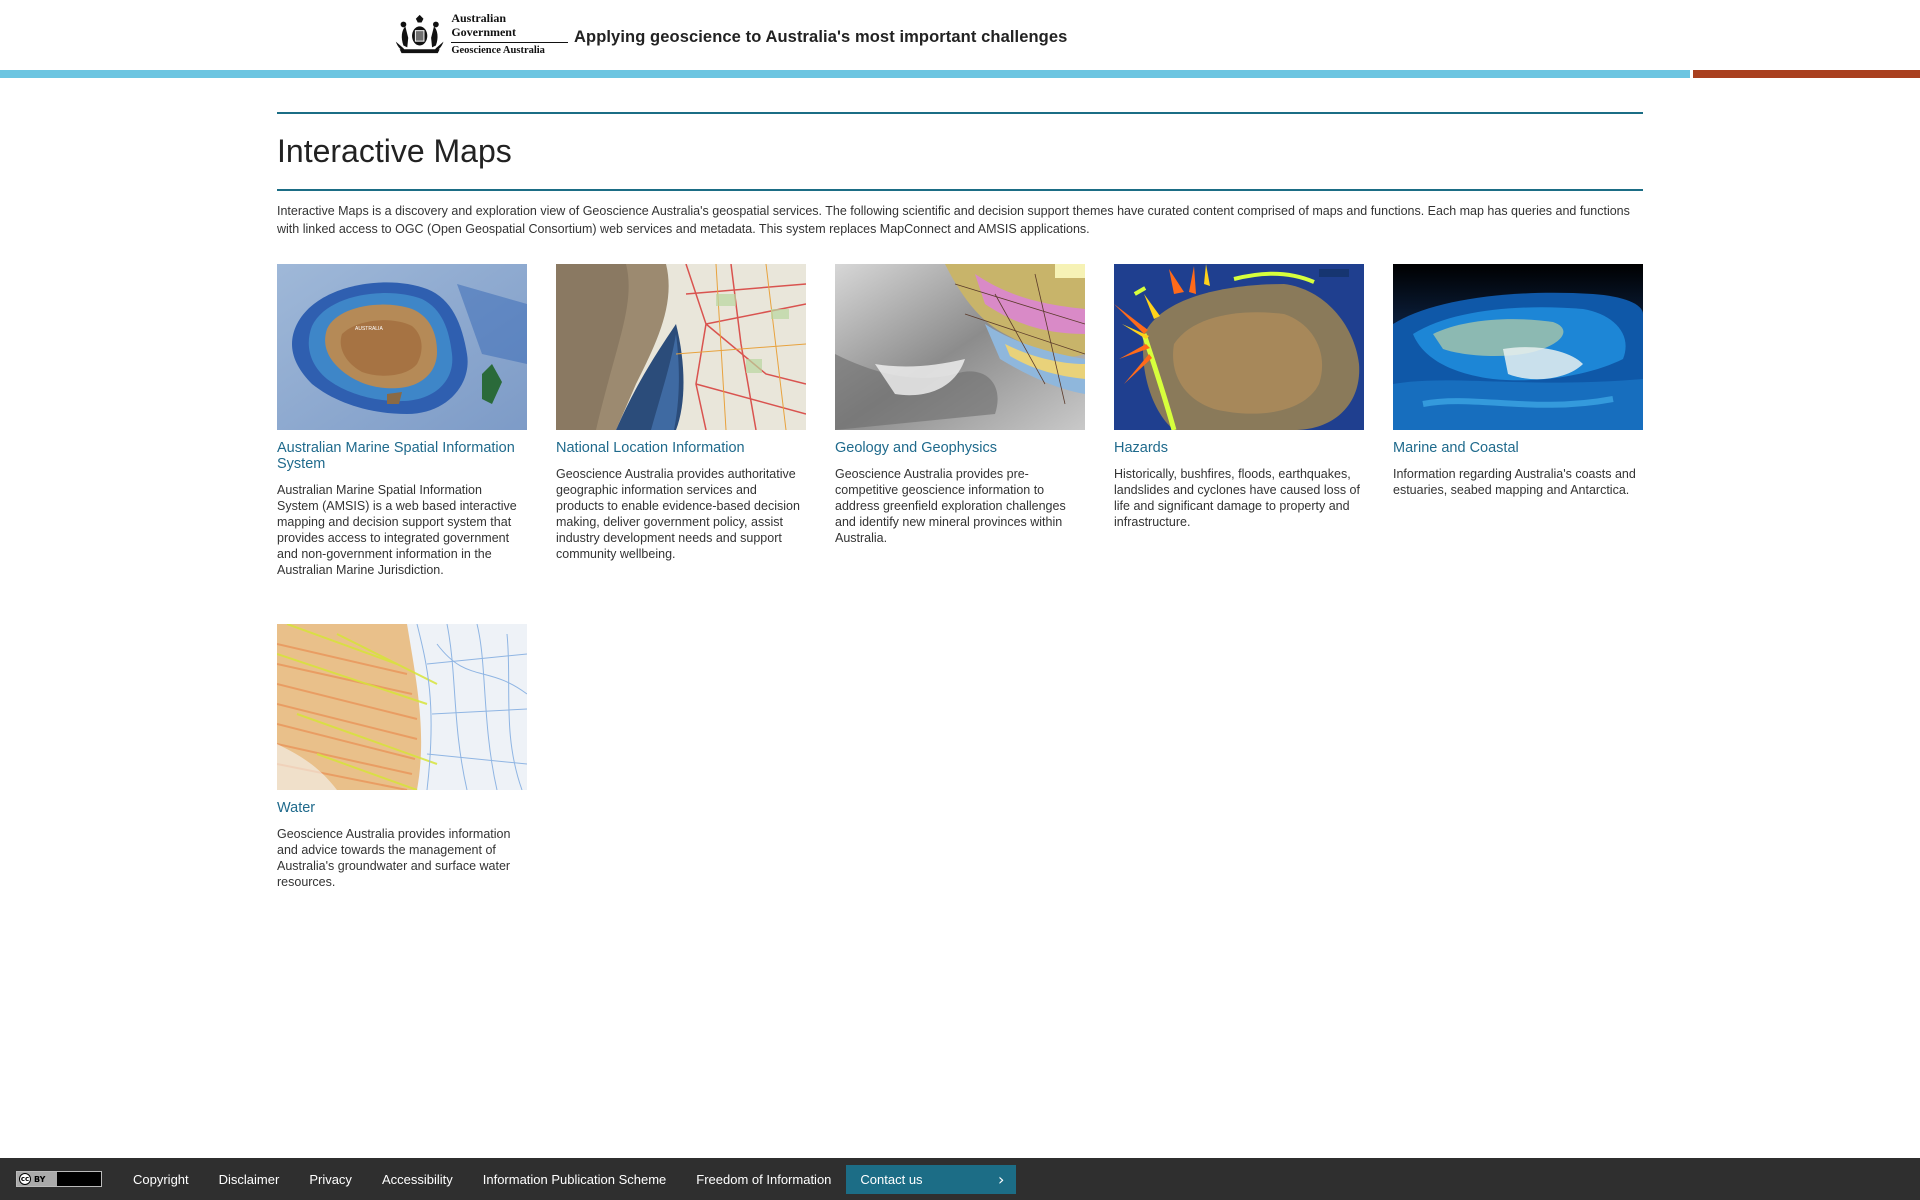 The height and width of the screenshot is (1200, 1920). I want to click on license-by-label: BY, so click(40, 1179).